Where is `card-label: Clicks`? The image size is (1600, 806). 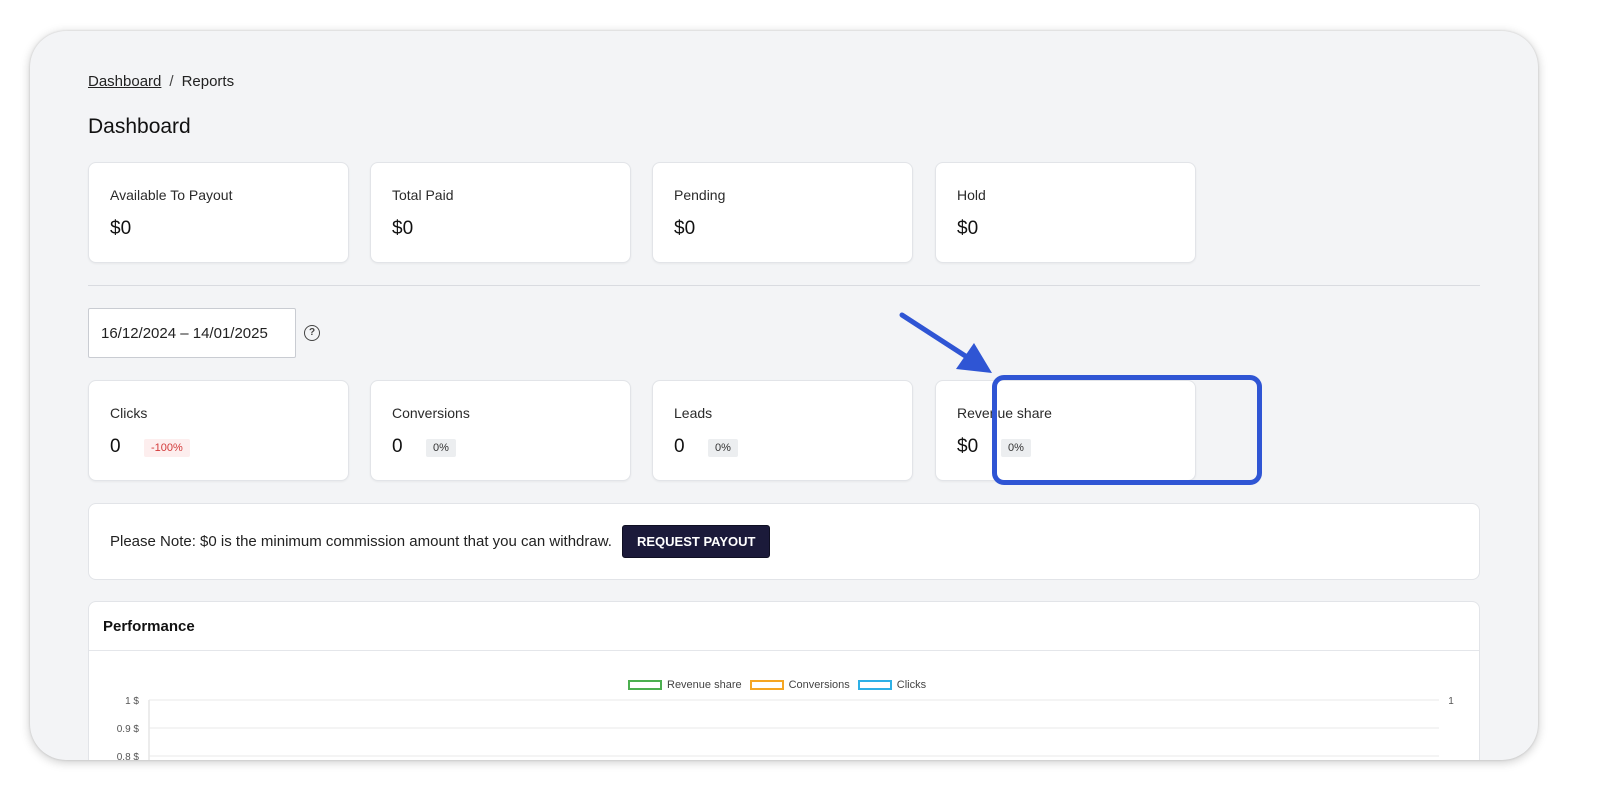
card-label: Clicks is located at coordinates (129, 413).